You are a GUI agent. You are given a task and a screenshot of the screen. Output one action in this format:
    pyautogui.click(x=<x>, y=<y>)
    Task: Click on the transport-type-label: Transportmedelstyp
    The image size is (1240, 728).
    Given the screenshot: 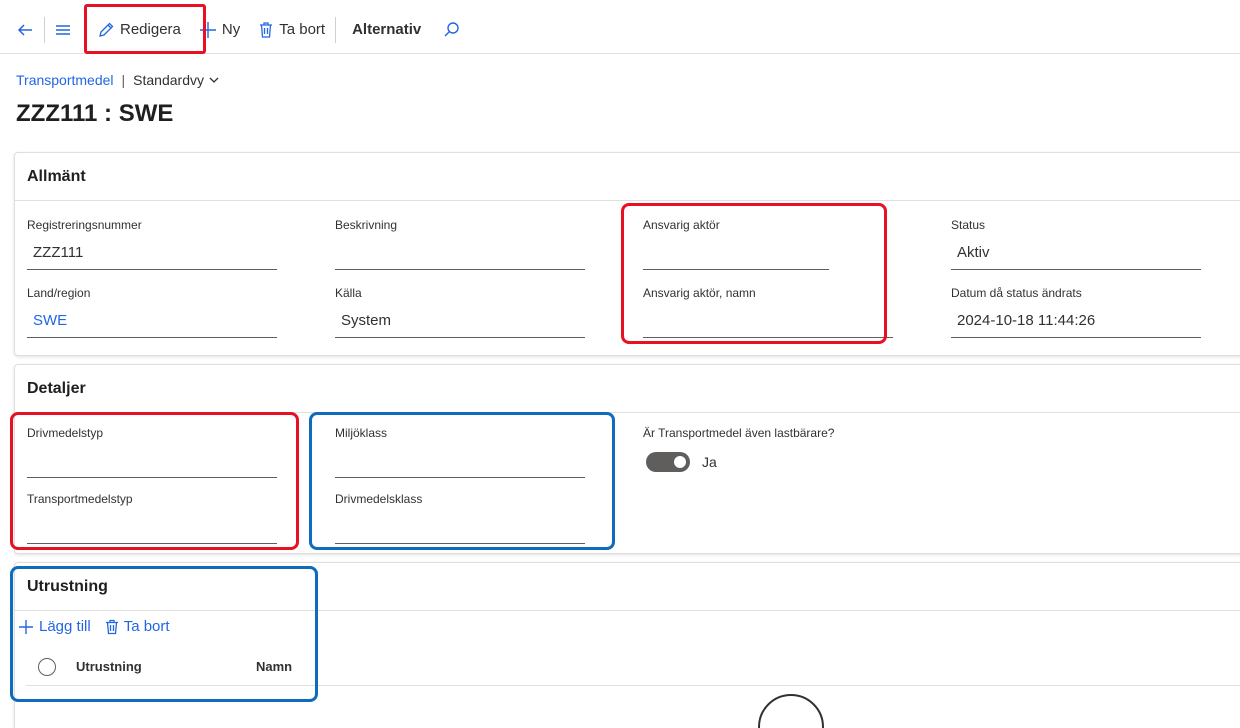 What is the action you would take?
    pyautogui.click(x=80, y=499)
    